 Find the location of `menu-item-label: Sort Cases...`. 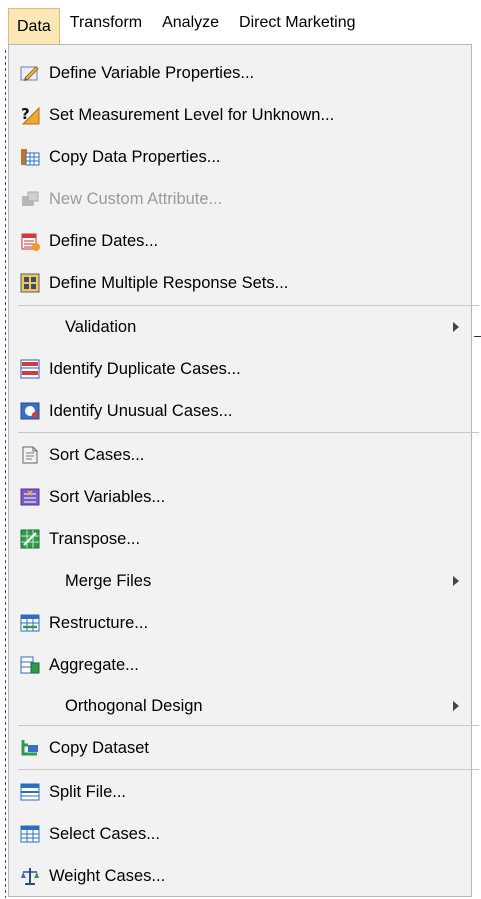

menu-item-label: Sort Cases... is located at coordinates (97, 454).